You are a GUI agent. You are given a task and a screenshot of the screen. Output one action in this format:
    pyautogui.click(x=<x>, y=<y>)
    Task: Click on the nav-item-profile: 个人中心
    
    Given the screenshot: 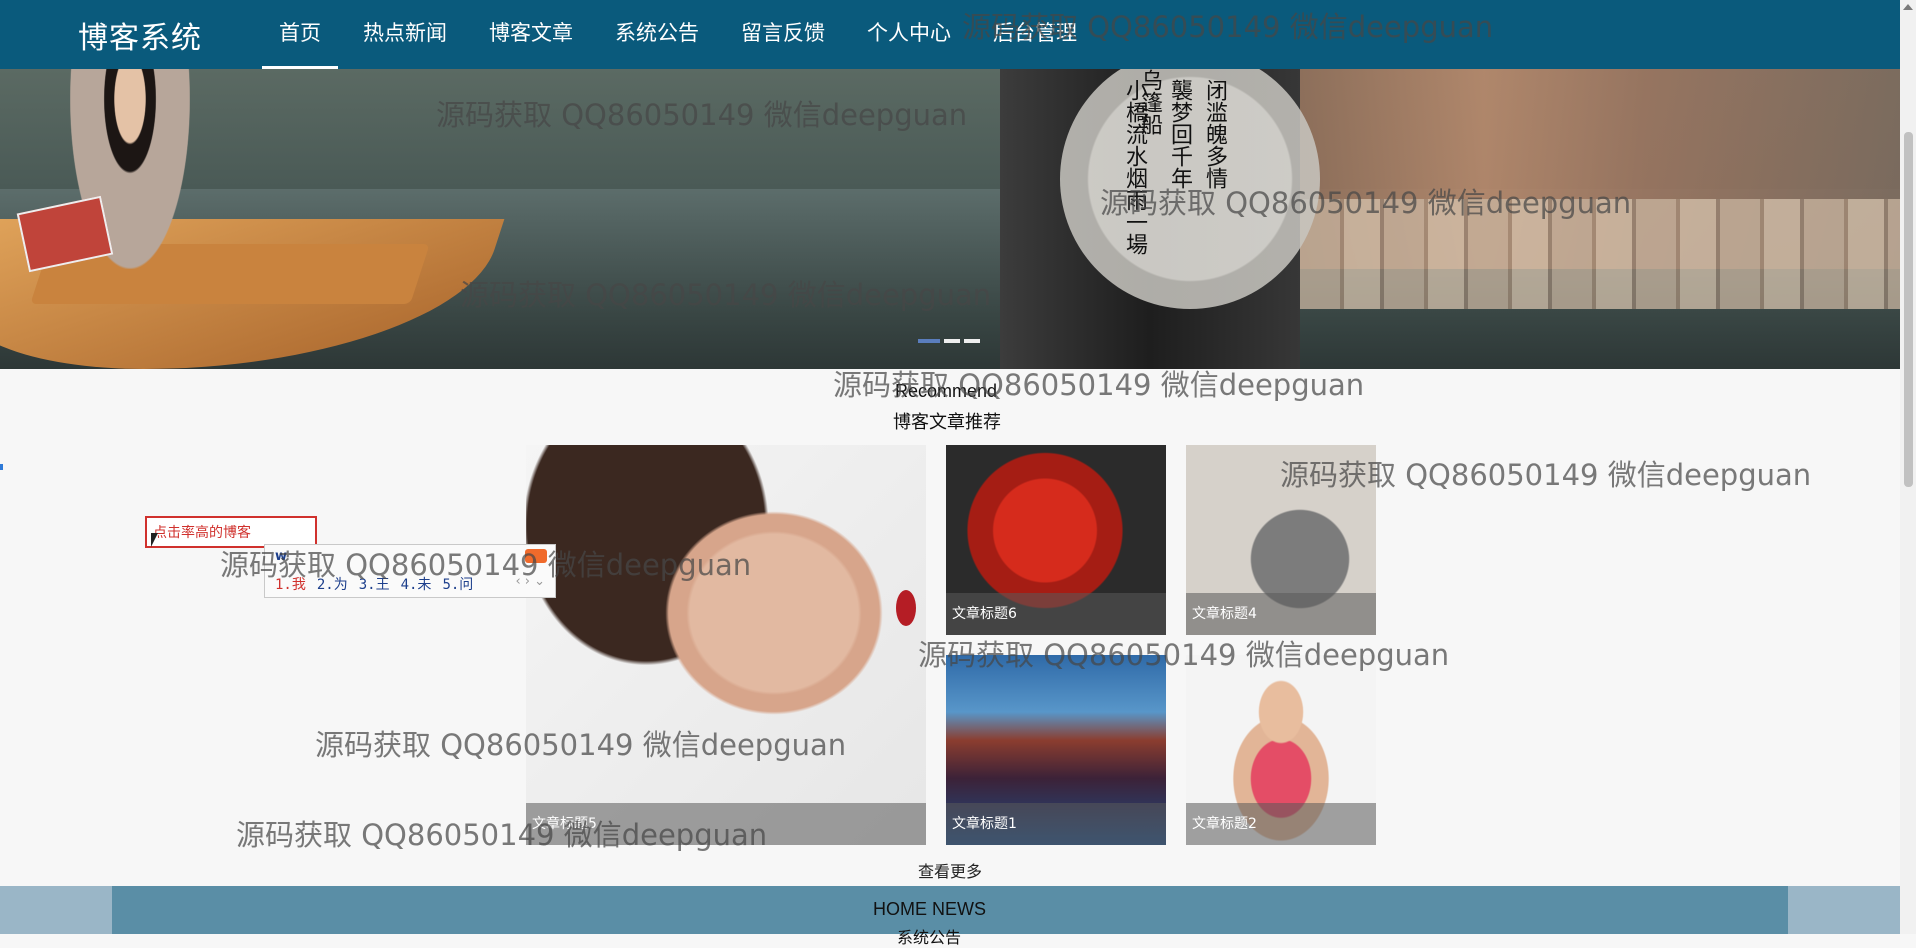 What is the action you would take?
    pyautogui.click(x=909, y=34)
    